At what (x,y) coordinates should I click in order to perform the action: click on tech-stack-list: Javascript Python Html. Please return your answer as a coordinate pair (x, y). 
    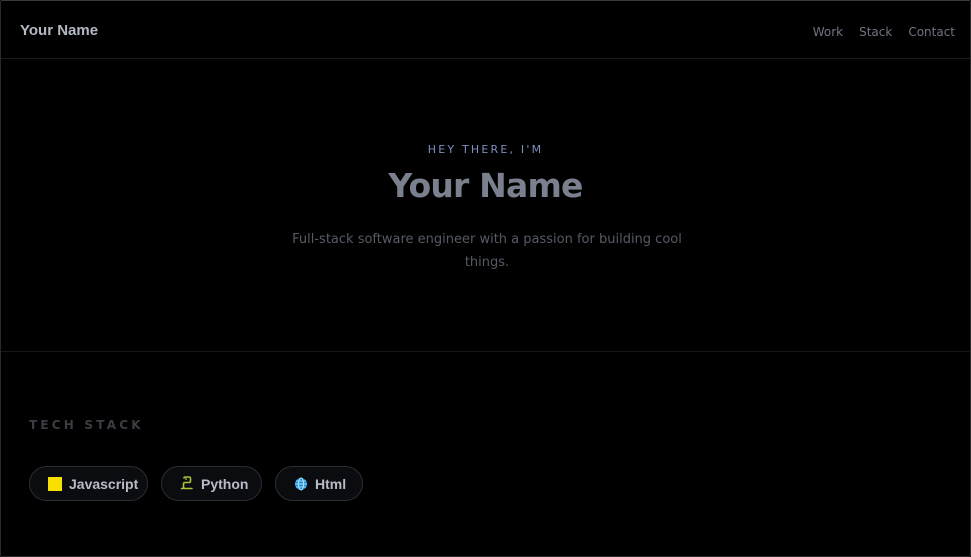
    Looking at the image, I should click on (196, 483).